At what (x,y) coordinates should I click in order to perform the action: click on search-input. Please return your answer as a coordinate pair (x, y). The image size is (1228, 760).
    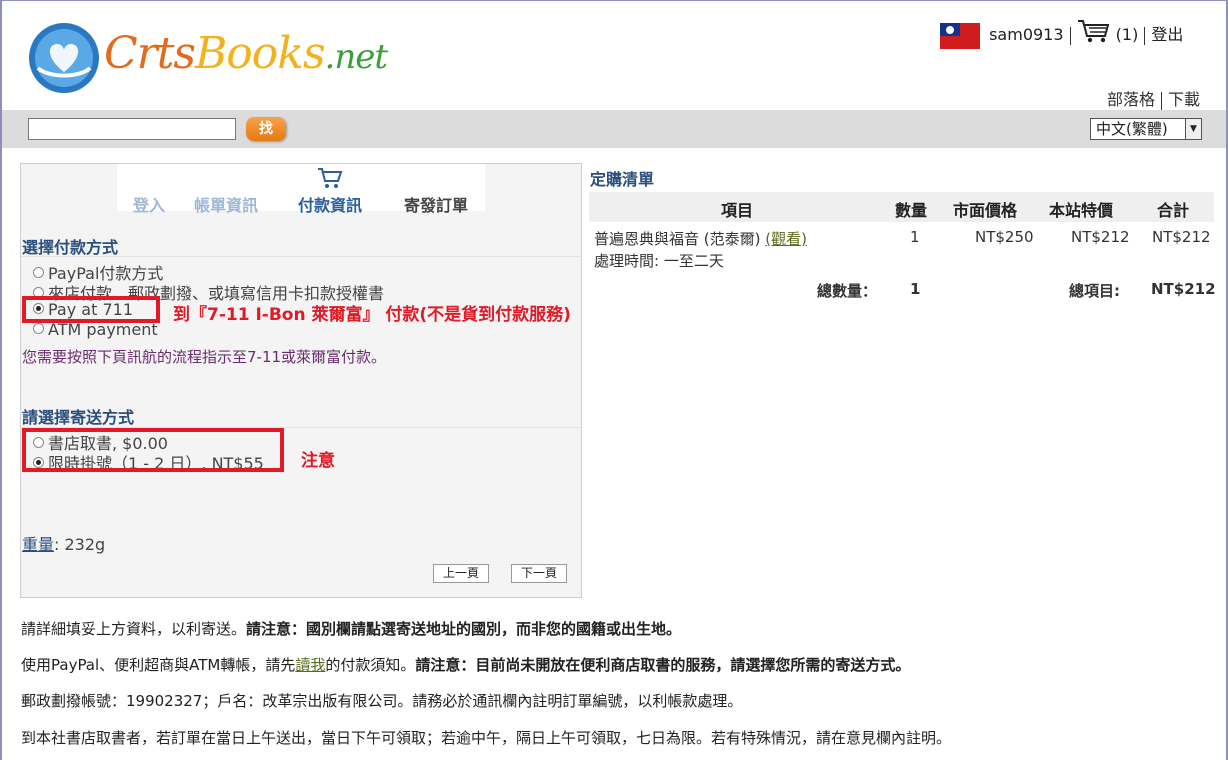
    Looking at the image, I should click on (132, 129).